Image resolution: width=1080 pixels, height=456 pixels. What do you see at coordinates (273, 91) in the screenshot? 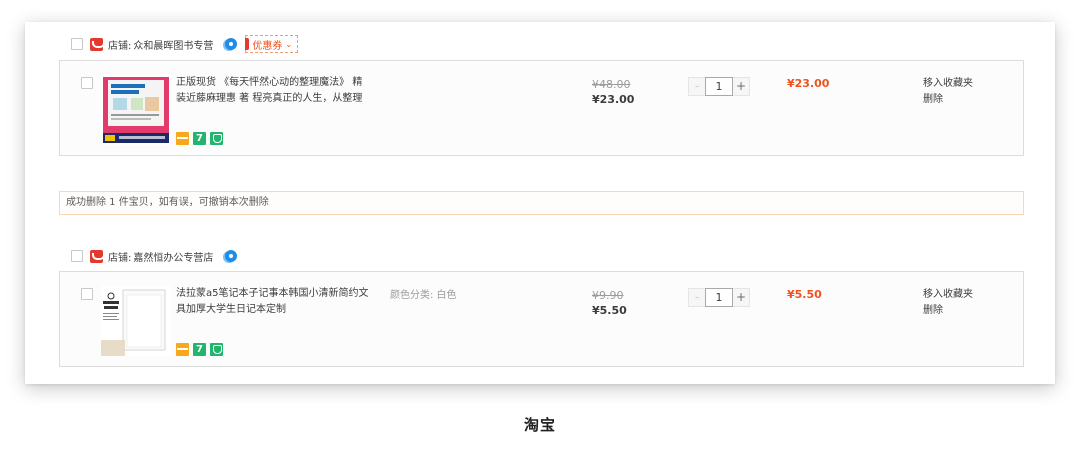
I see `item-title-link: 正版现货 《每天怦然心动的整理魔法》 精装近藤麻理惠 著 程亮真正的人生，从整理` at bounding box center [273, 91].